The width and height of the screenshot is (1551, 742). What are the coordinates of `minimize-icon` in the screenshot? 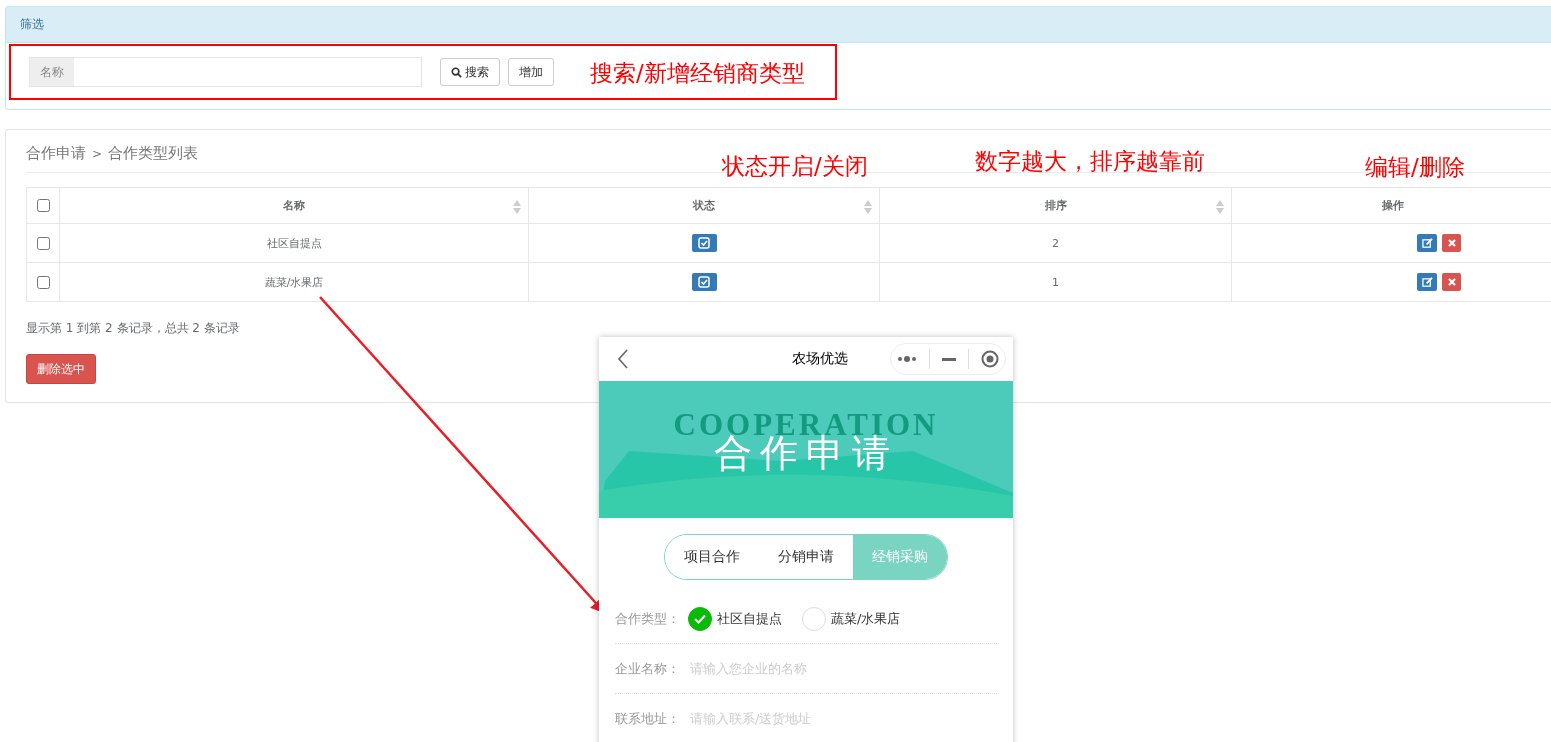 It's located at (949, 359).